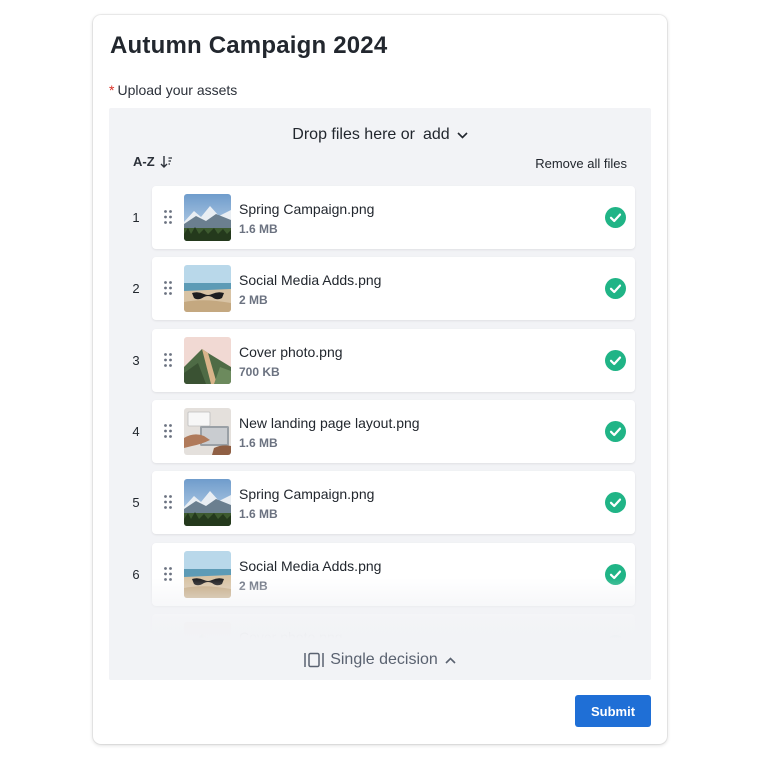  I want to click on file-row: 2 Social Media Adds.png 2 MB, so click(380, 289).